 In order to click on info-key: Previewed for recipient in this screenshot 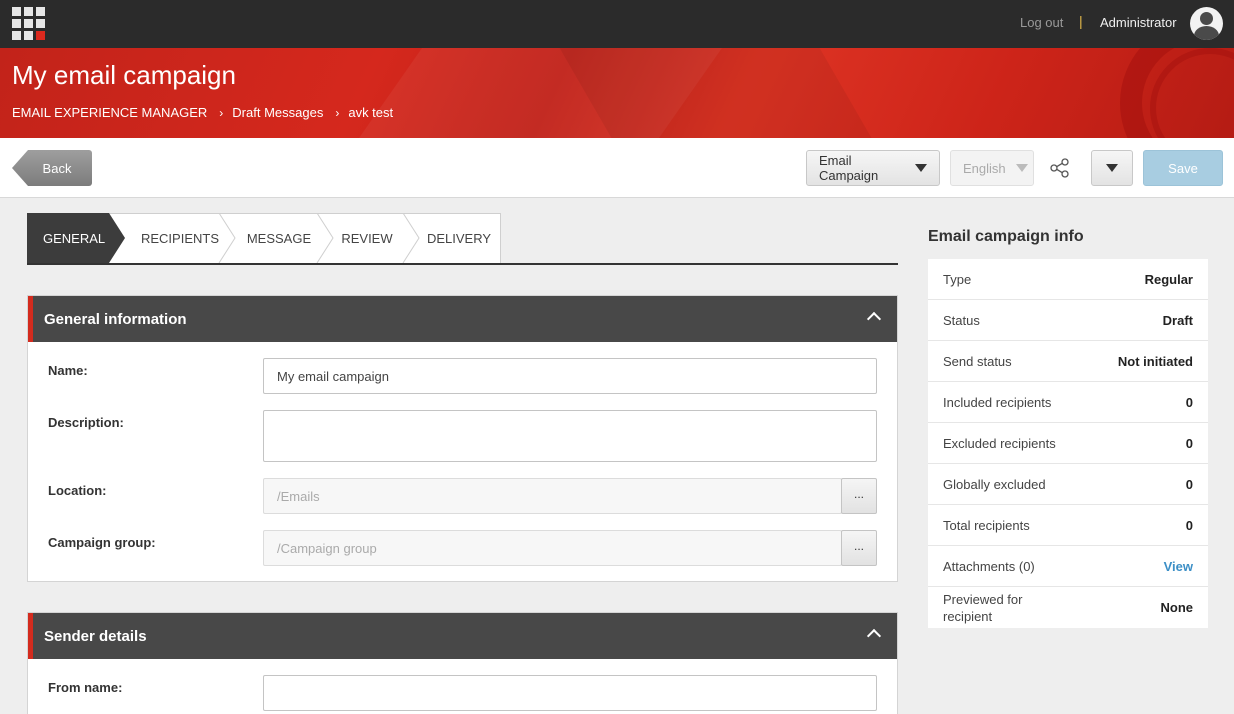, I will do `click(983, 607)`.